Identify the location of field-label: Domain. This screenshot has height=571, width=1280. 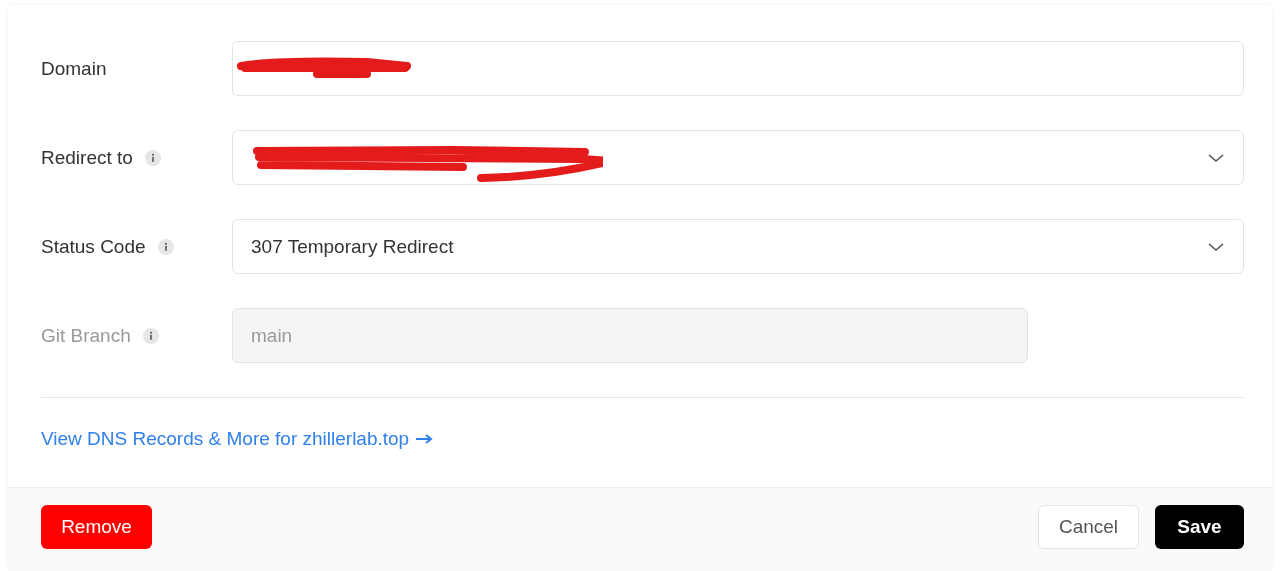
(74, 68).